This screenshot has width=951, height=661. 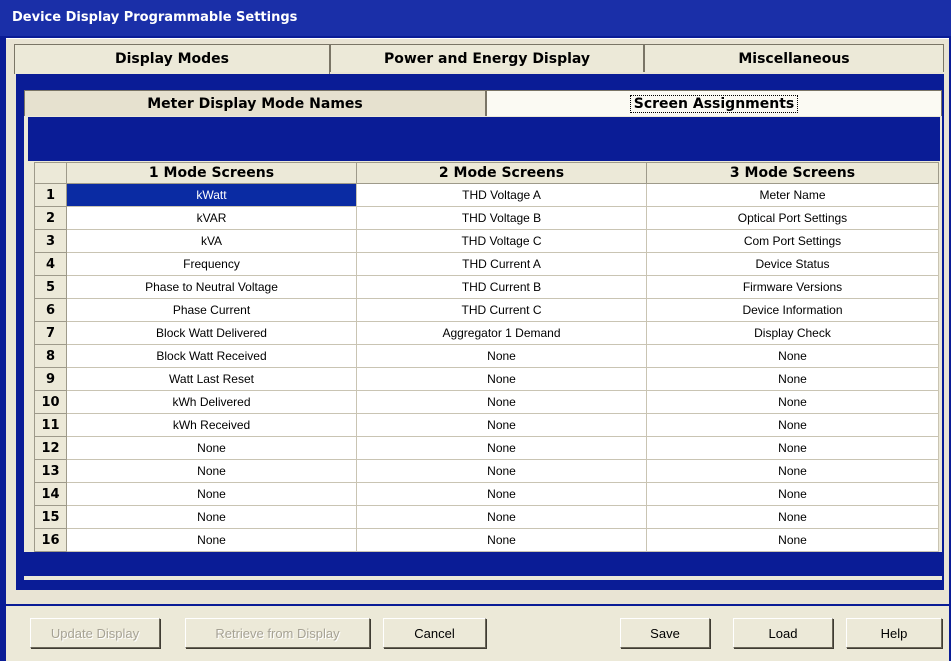 What do you see at coordinates (211, 402) in the screenshot?
I see `grid-cell-mode-1: kWh Delivered` at bounding box center [211, 402].